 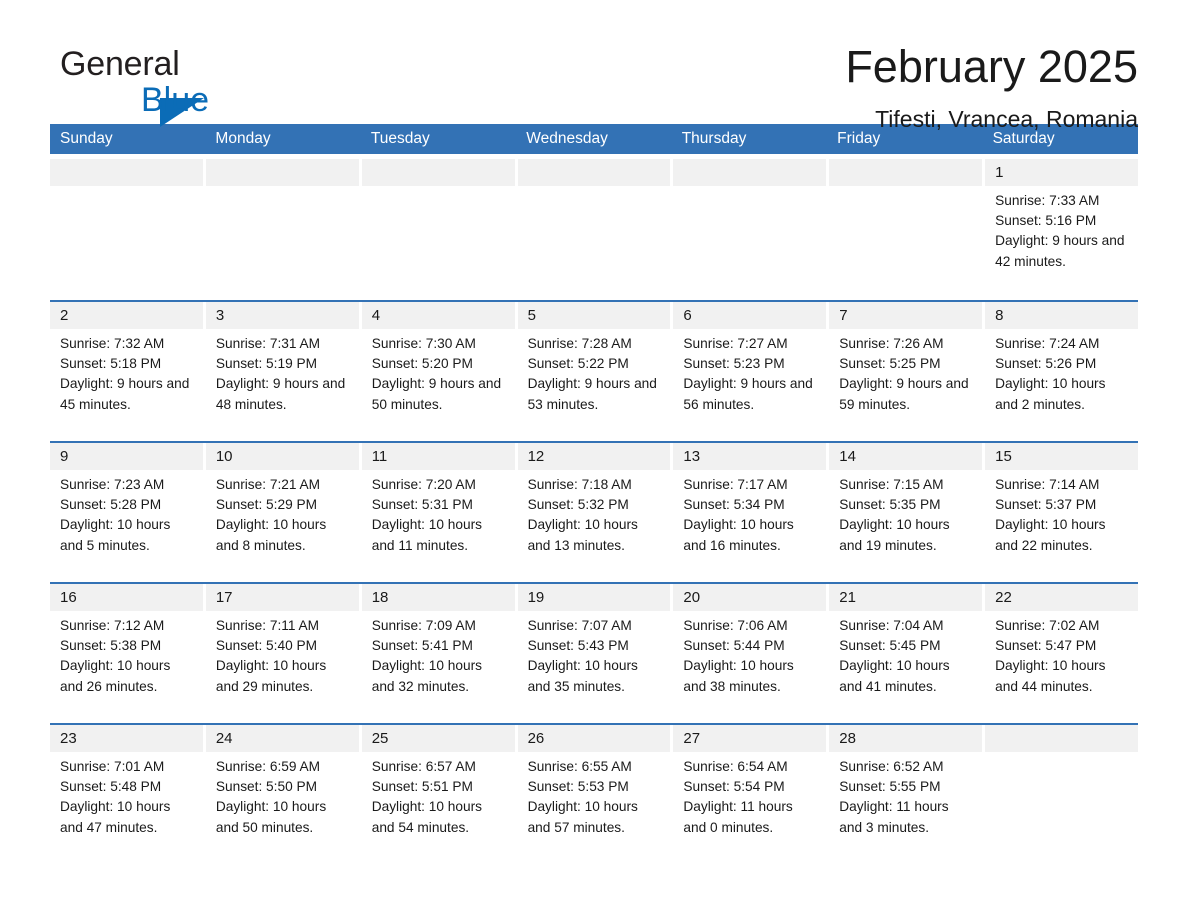 What do you see at coordinates (750, 597) in the screenshot?
I see `day-number: 20` at bounding box center [750, 597].